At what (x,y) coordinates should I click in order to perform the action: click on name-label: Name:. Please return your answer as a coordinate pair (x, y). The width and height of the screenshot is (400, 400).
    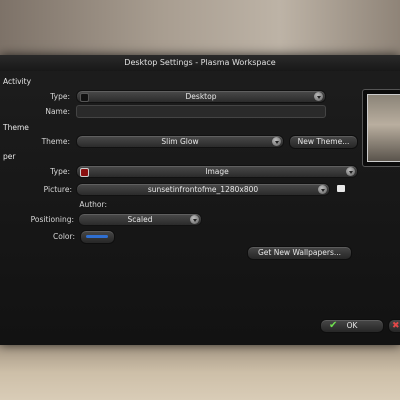
    Looking at the image, I should click on (57, 111).